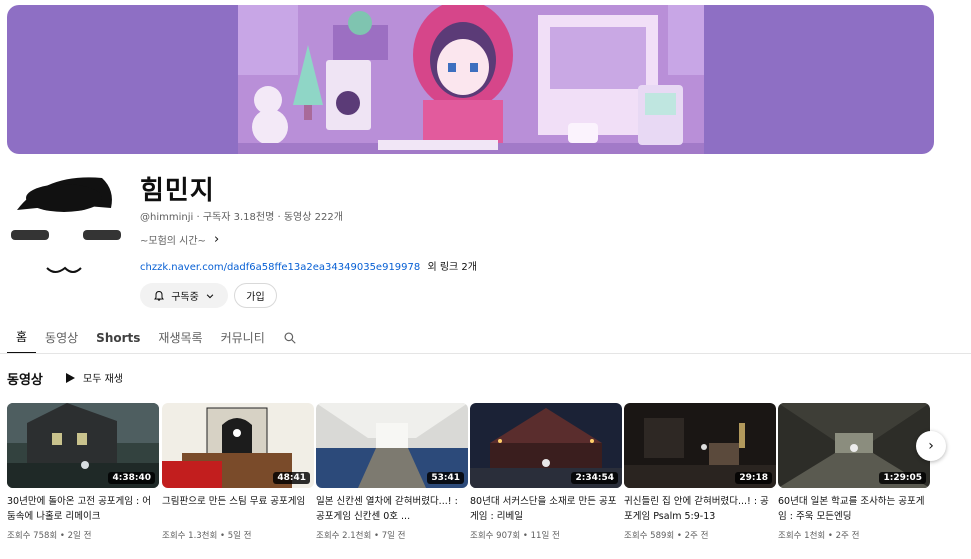 The height and width of the screenshot is (559, 971). What do you see at coordinates (700, 509) in the screenshot?
I see `video-title: 귀신들린 집 안에 갇혀버렸다...! : 공포게임 Psalm 5:9-13` at bounding box center [700, 509].